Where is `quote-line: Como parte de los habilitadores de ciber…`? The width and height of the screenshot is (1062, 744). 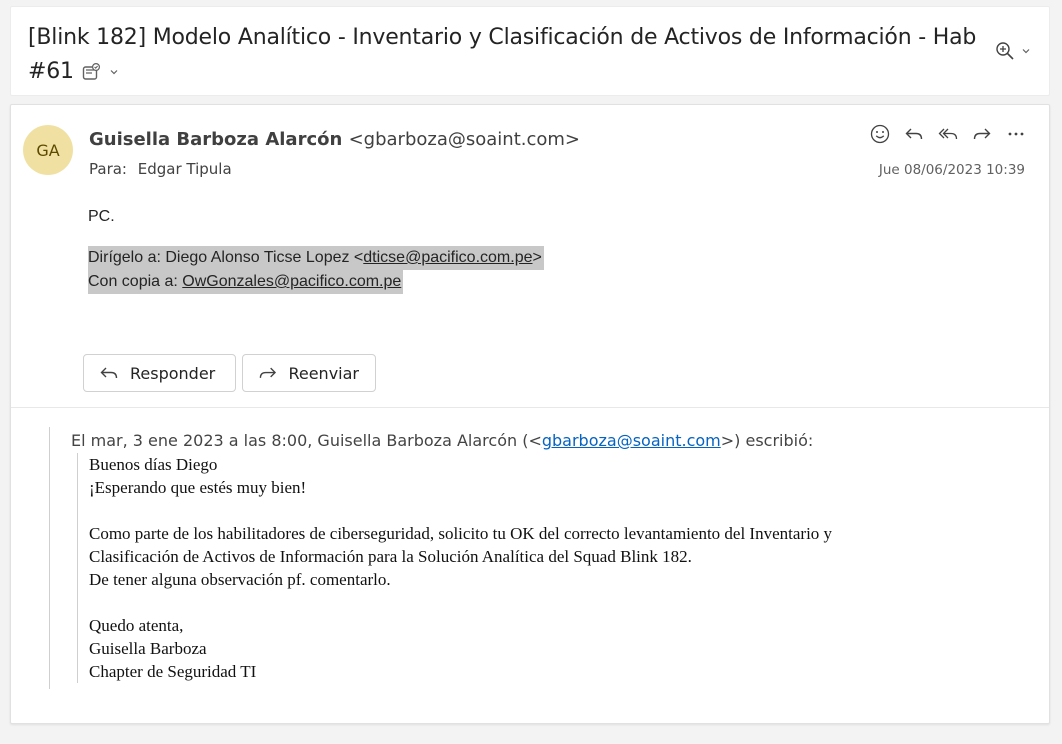 quote-line: Como parte de los habilitadores de ciber… is located at coordinates (461, 533).